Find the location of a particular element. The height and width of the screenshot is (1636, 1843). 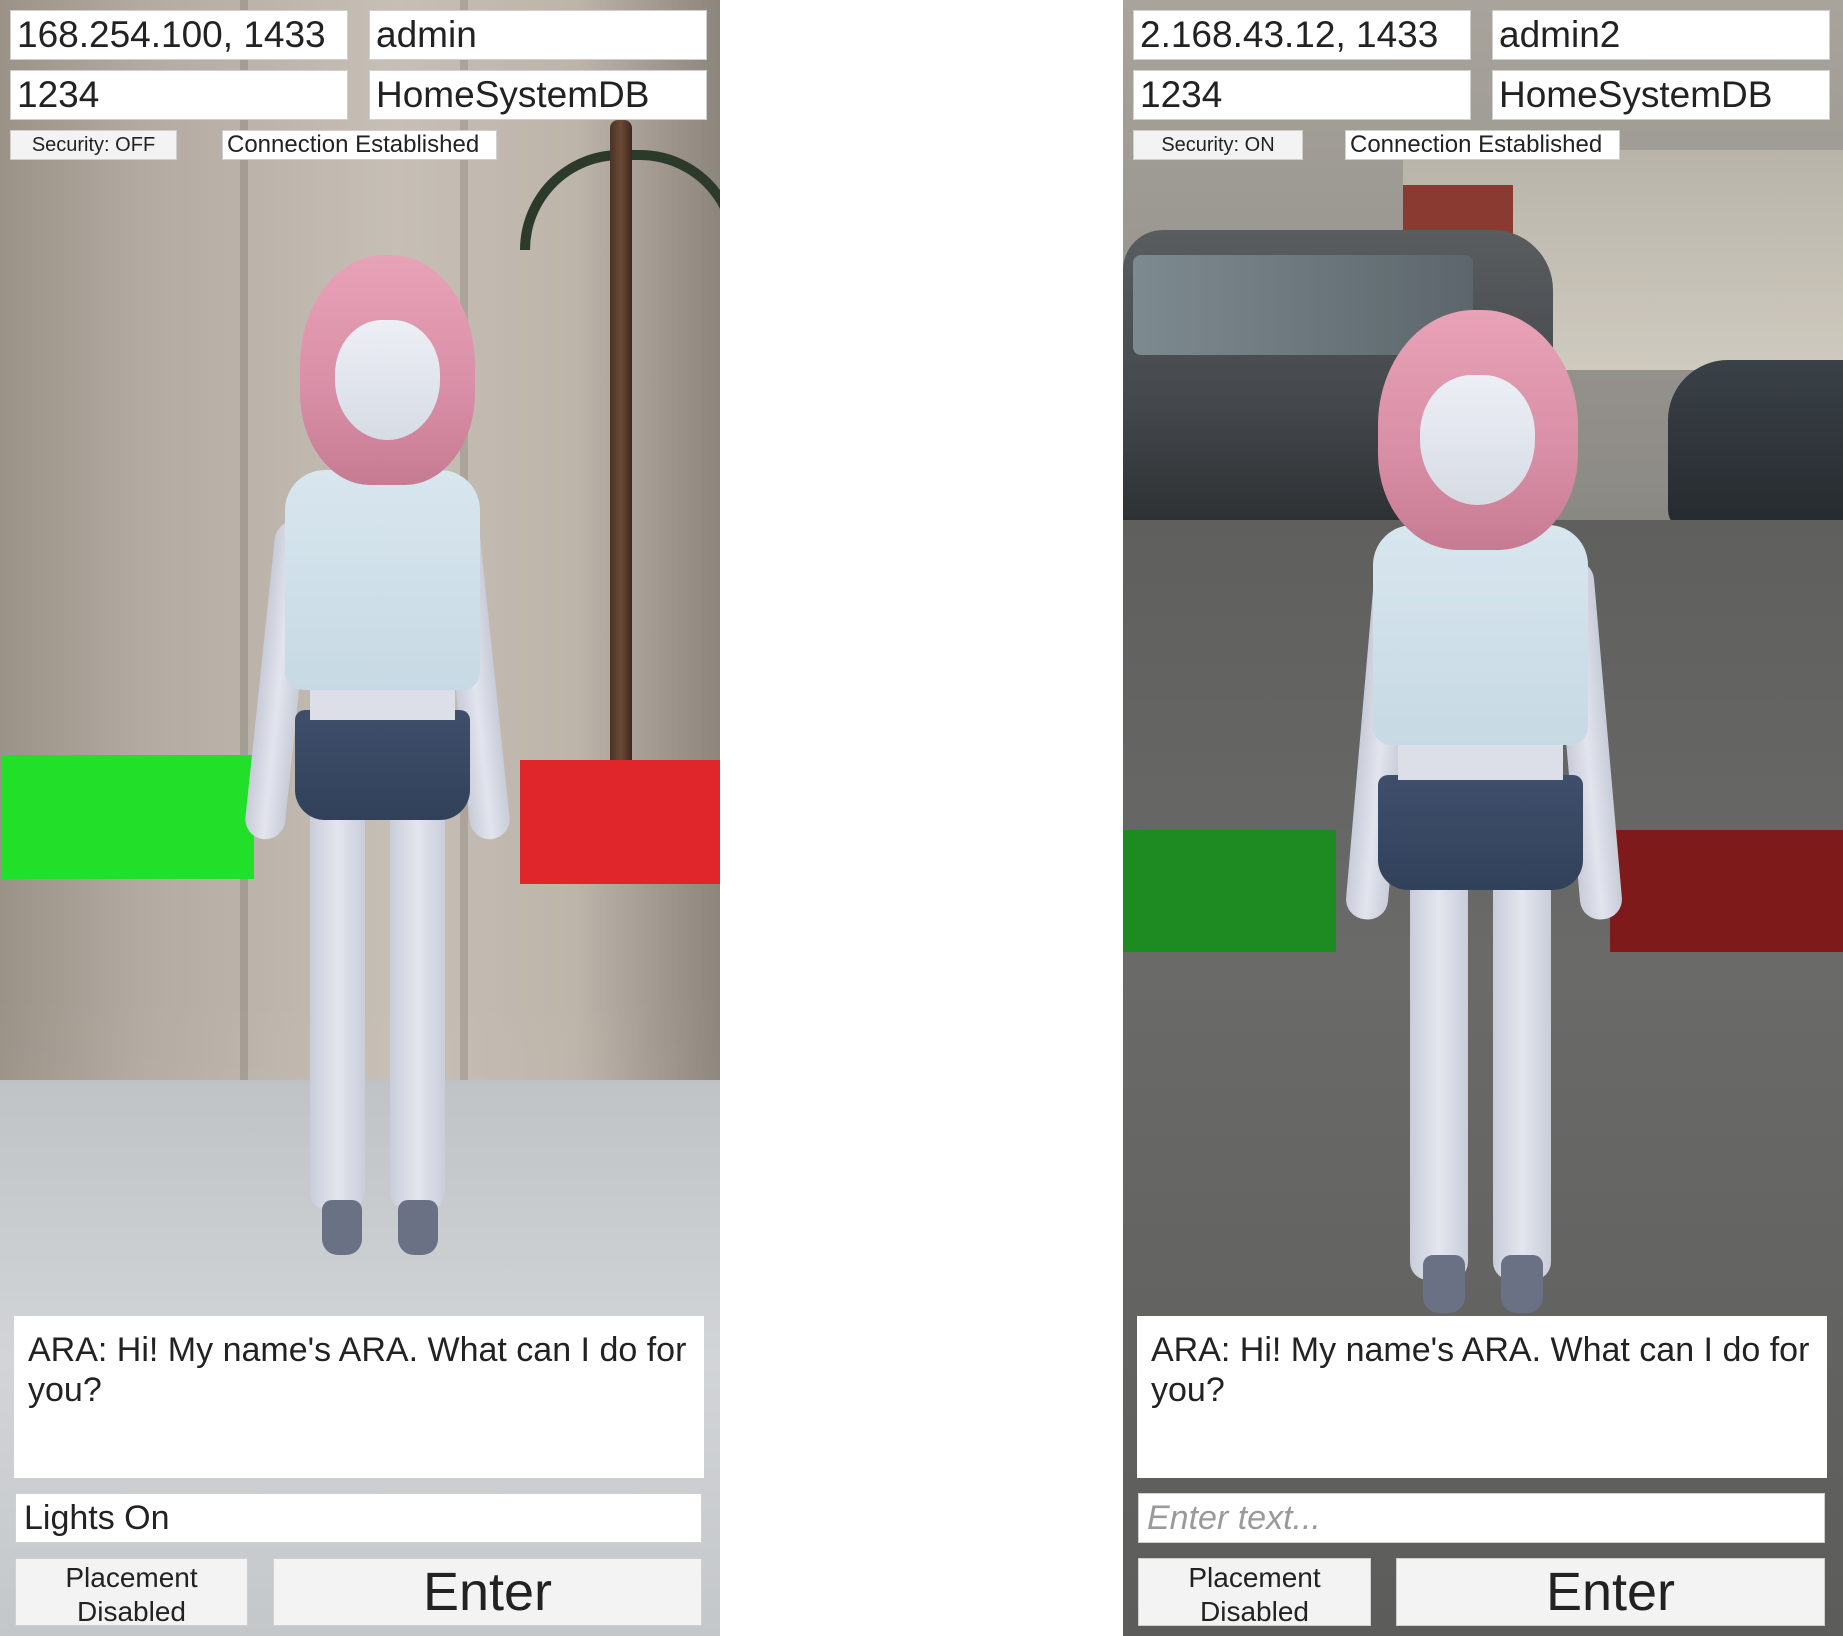

parked-car-decor is located at coordinates (1755, 445).